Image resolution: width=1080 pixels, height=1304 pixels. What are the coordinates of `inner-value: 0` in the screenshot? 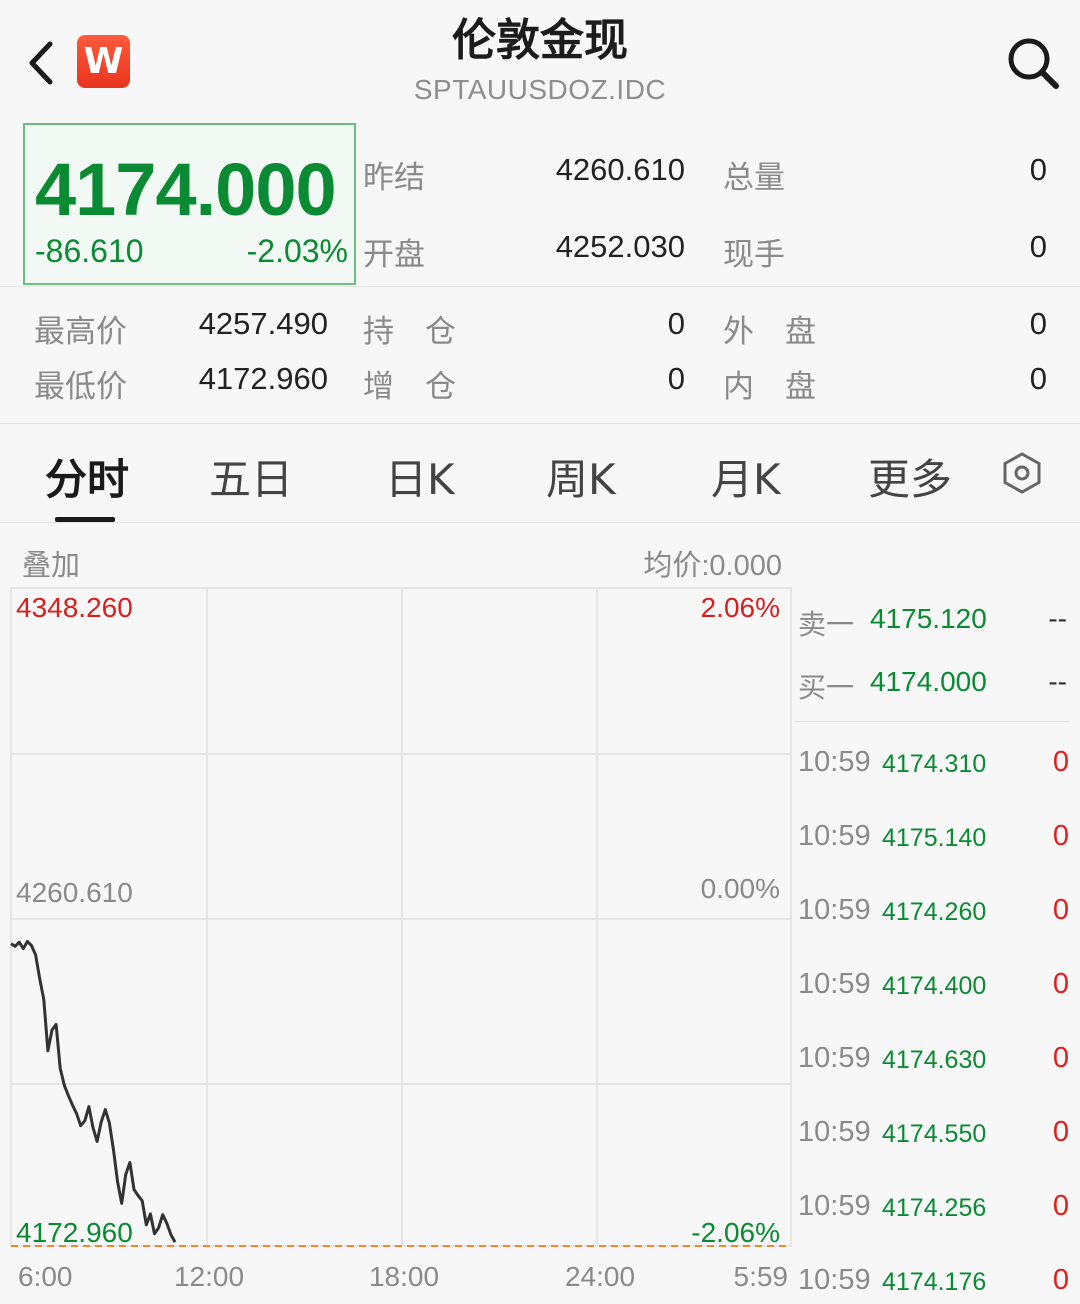 It's located at (1038, 378).